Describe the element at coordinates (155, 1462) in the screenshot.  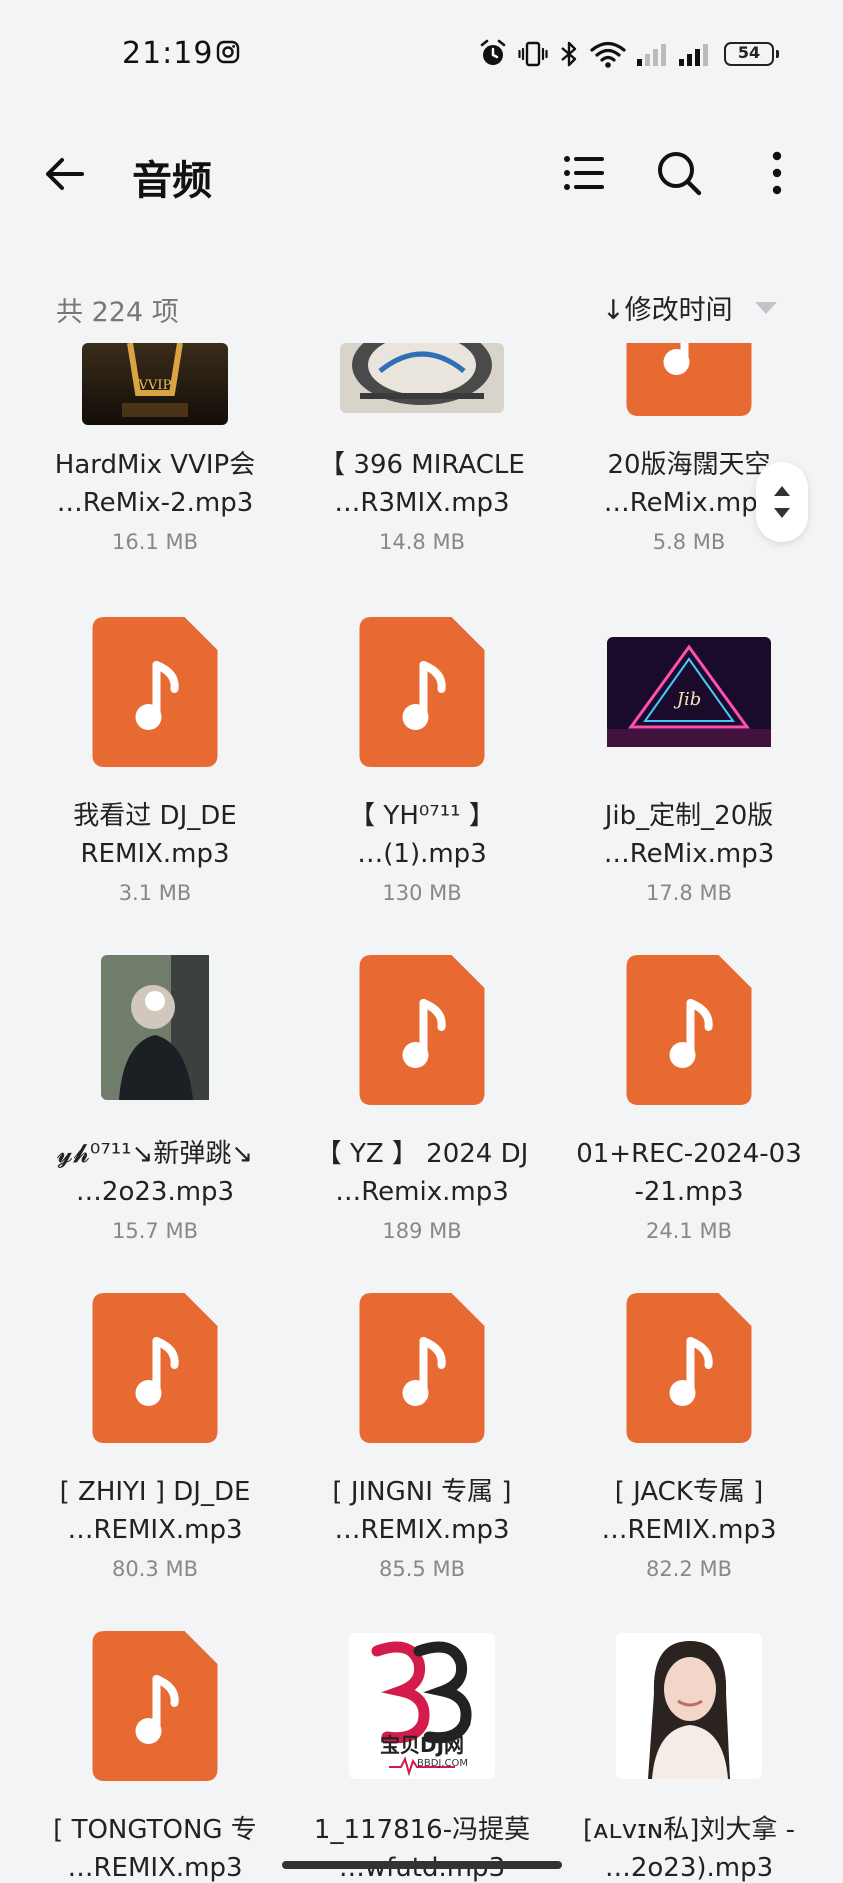
I see `file-item: [ ZHIYI ] DJ_DE …REMIX.mp3 80.3 MB` at that location.